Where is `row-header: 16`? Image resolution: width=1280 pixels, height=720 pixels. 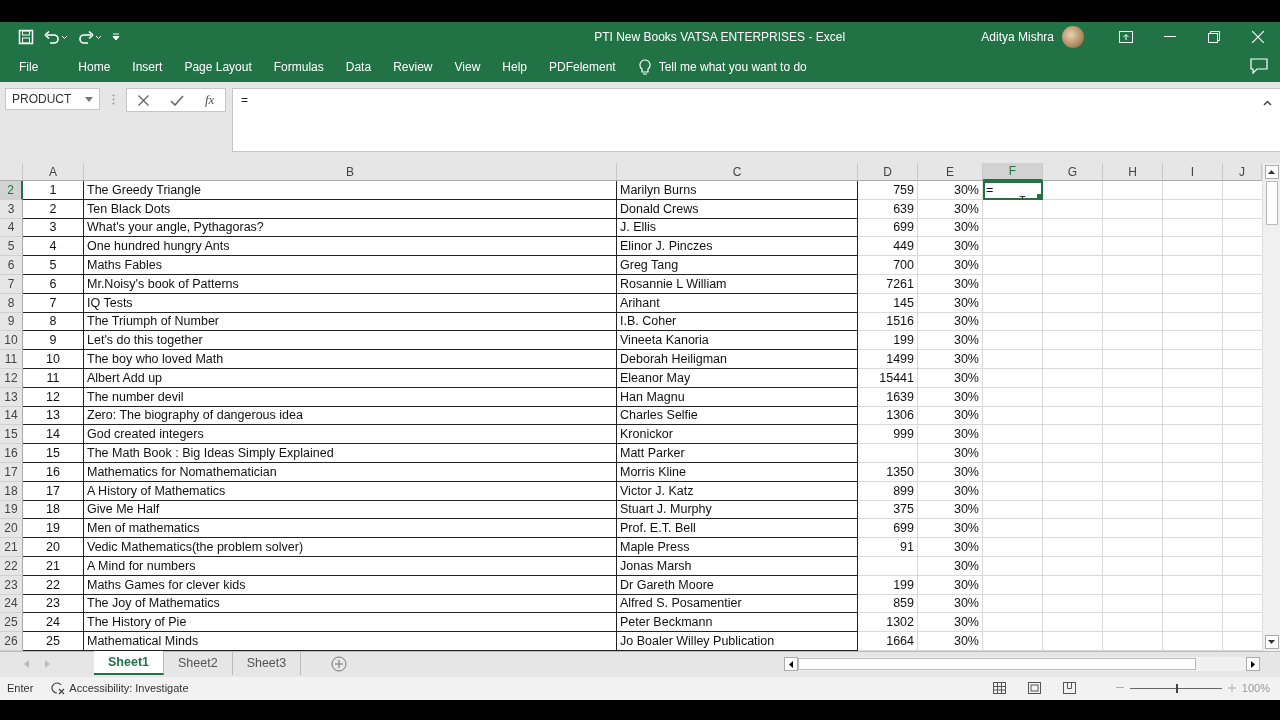 row-header: 16 is located at coordinates (11, 453).